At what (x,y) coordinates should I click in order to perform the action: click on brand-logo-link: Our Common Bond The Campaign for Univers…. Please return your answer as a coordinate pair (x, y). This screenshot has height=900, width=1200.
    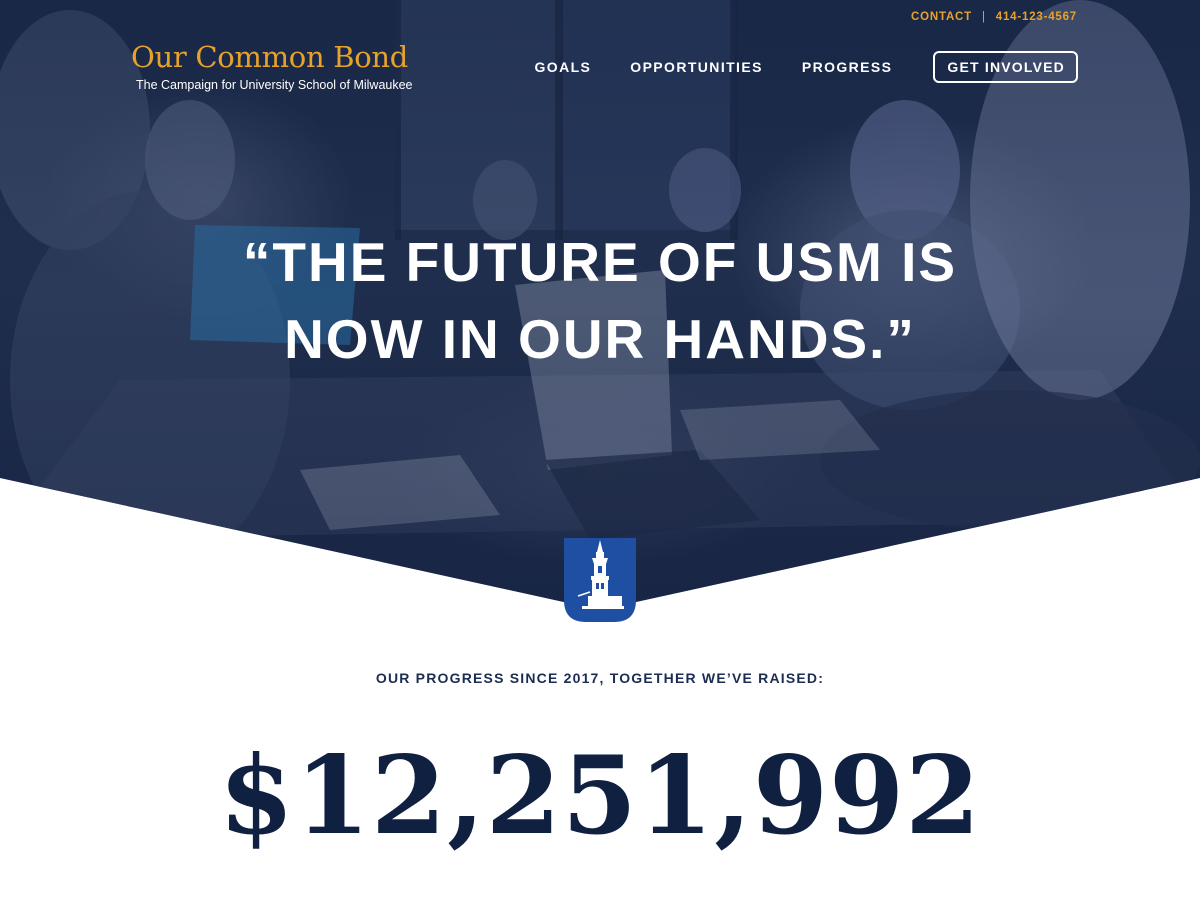
    Looking at the image, I should click on (272, 66).